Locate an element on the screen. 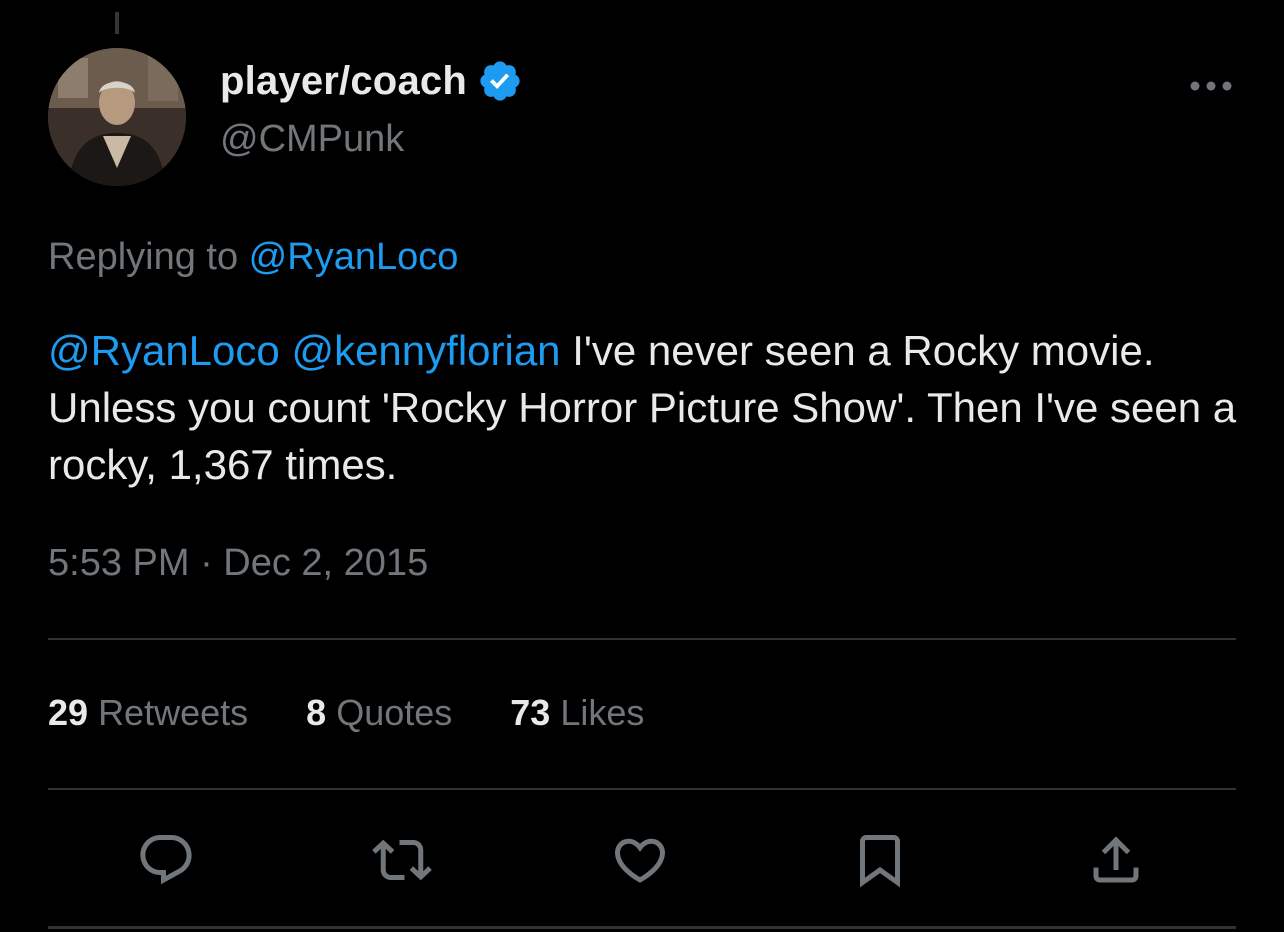 Image resolution: width=1284 pixels, height=932 pixels. retweet-icon is located at coordinates (402, 860).